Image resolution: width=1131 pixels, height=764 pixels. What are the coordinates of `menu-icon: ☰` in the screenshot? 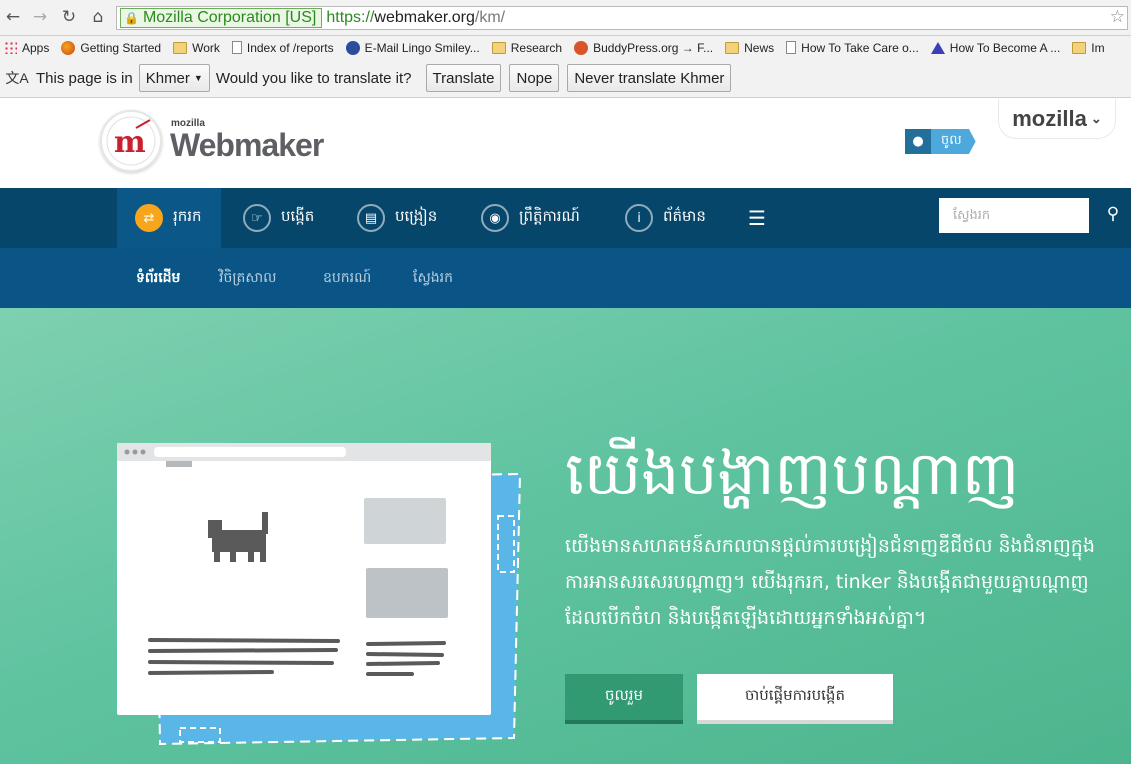 It's located at (757, 218).